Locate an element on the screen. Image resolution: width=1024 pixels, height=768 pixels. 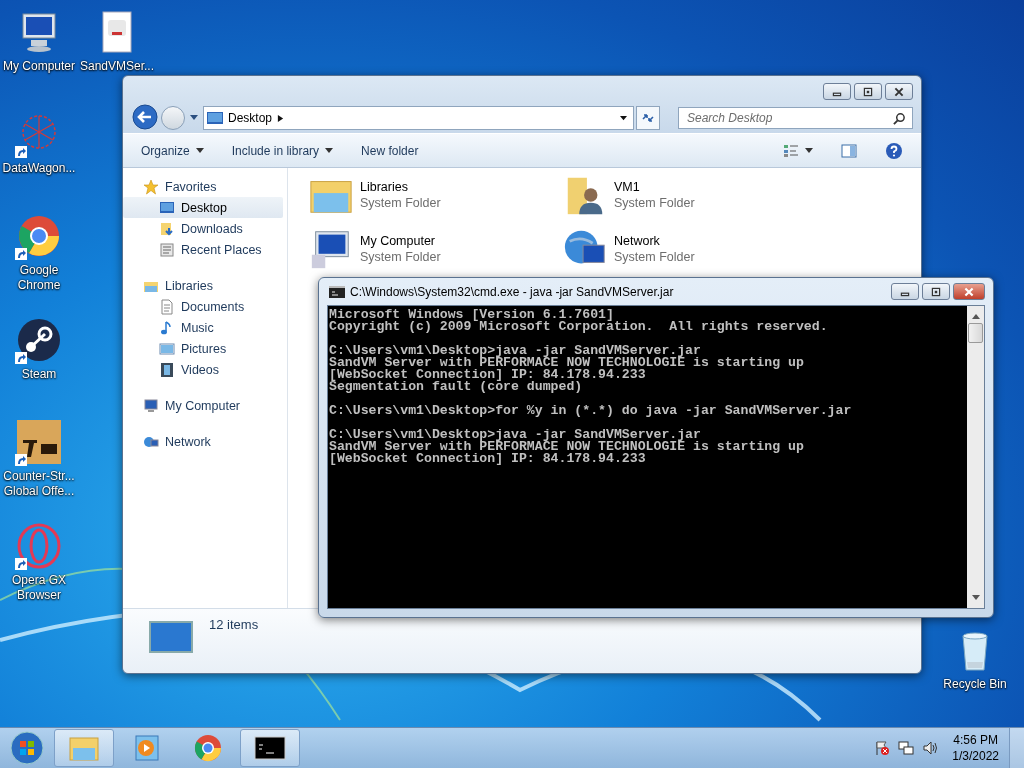
item-count: 12 items is located at coordinates (234, 624).